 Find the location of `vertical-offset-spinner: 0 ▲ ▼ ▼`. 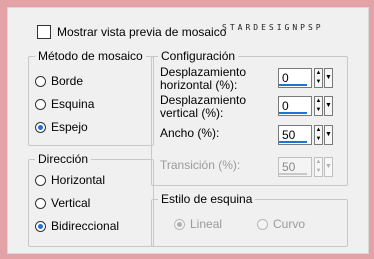

vertical-offset-spinner: 0 ▲ ▼ ▼ is located at coordinates (306, 106).